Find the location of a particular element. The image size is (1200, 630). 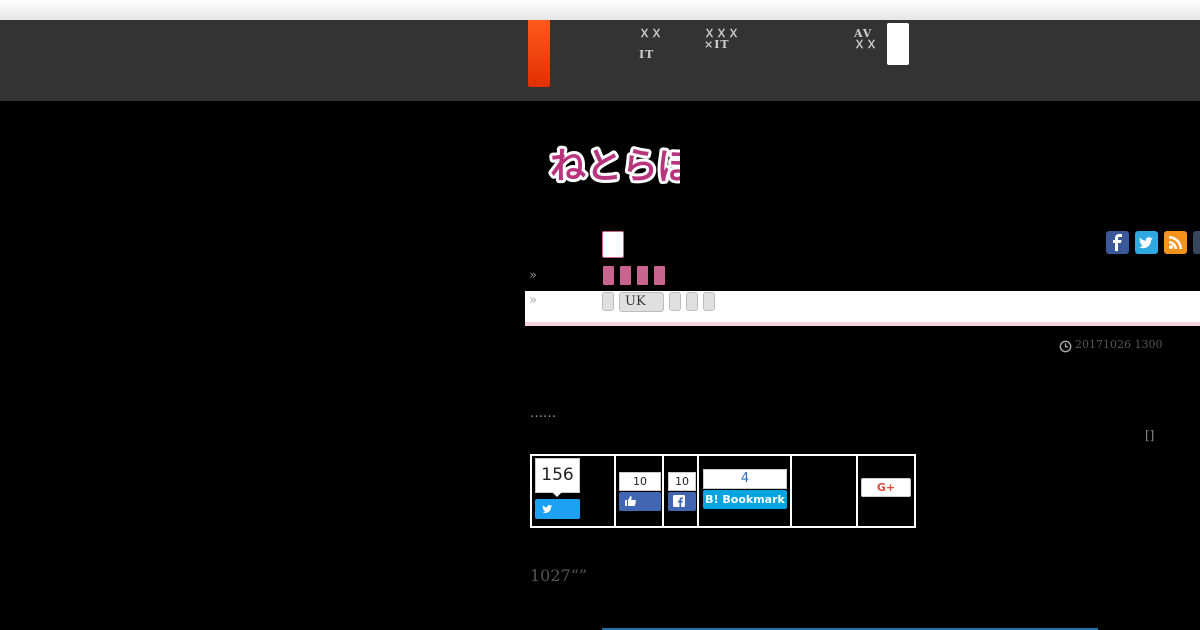

facebook-share-button is located at coordinates (682, 501).